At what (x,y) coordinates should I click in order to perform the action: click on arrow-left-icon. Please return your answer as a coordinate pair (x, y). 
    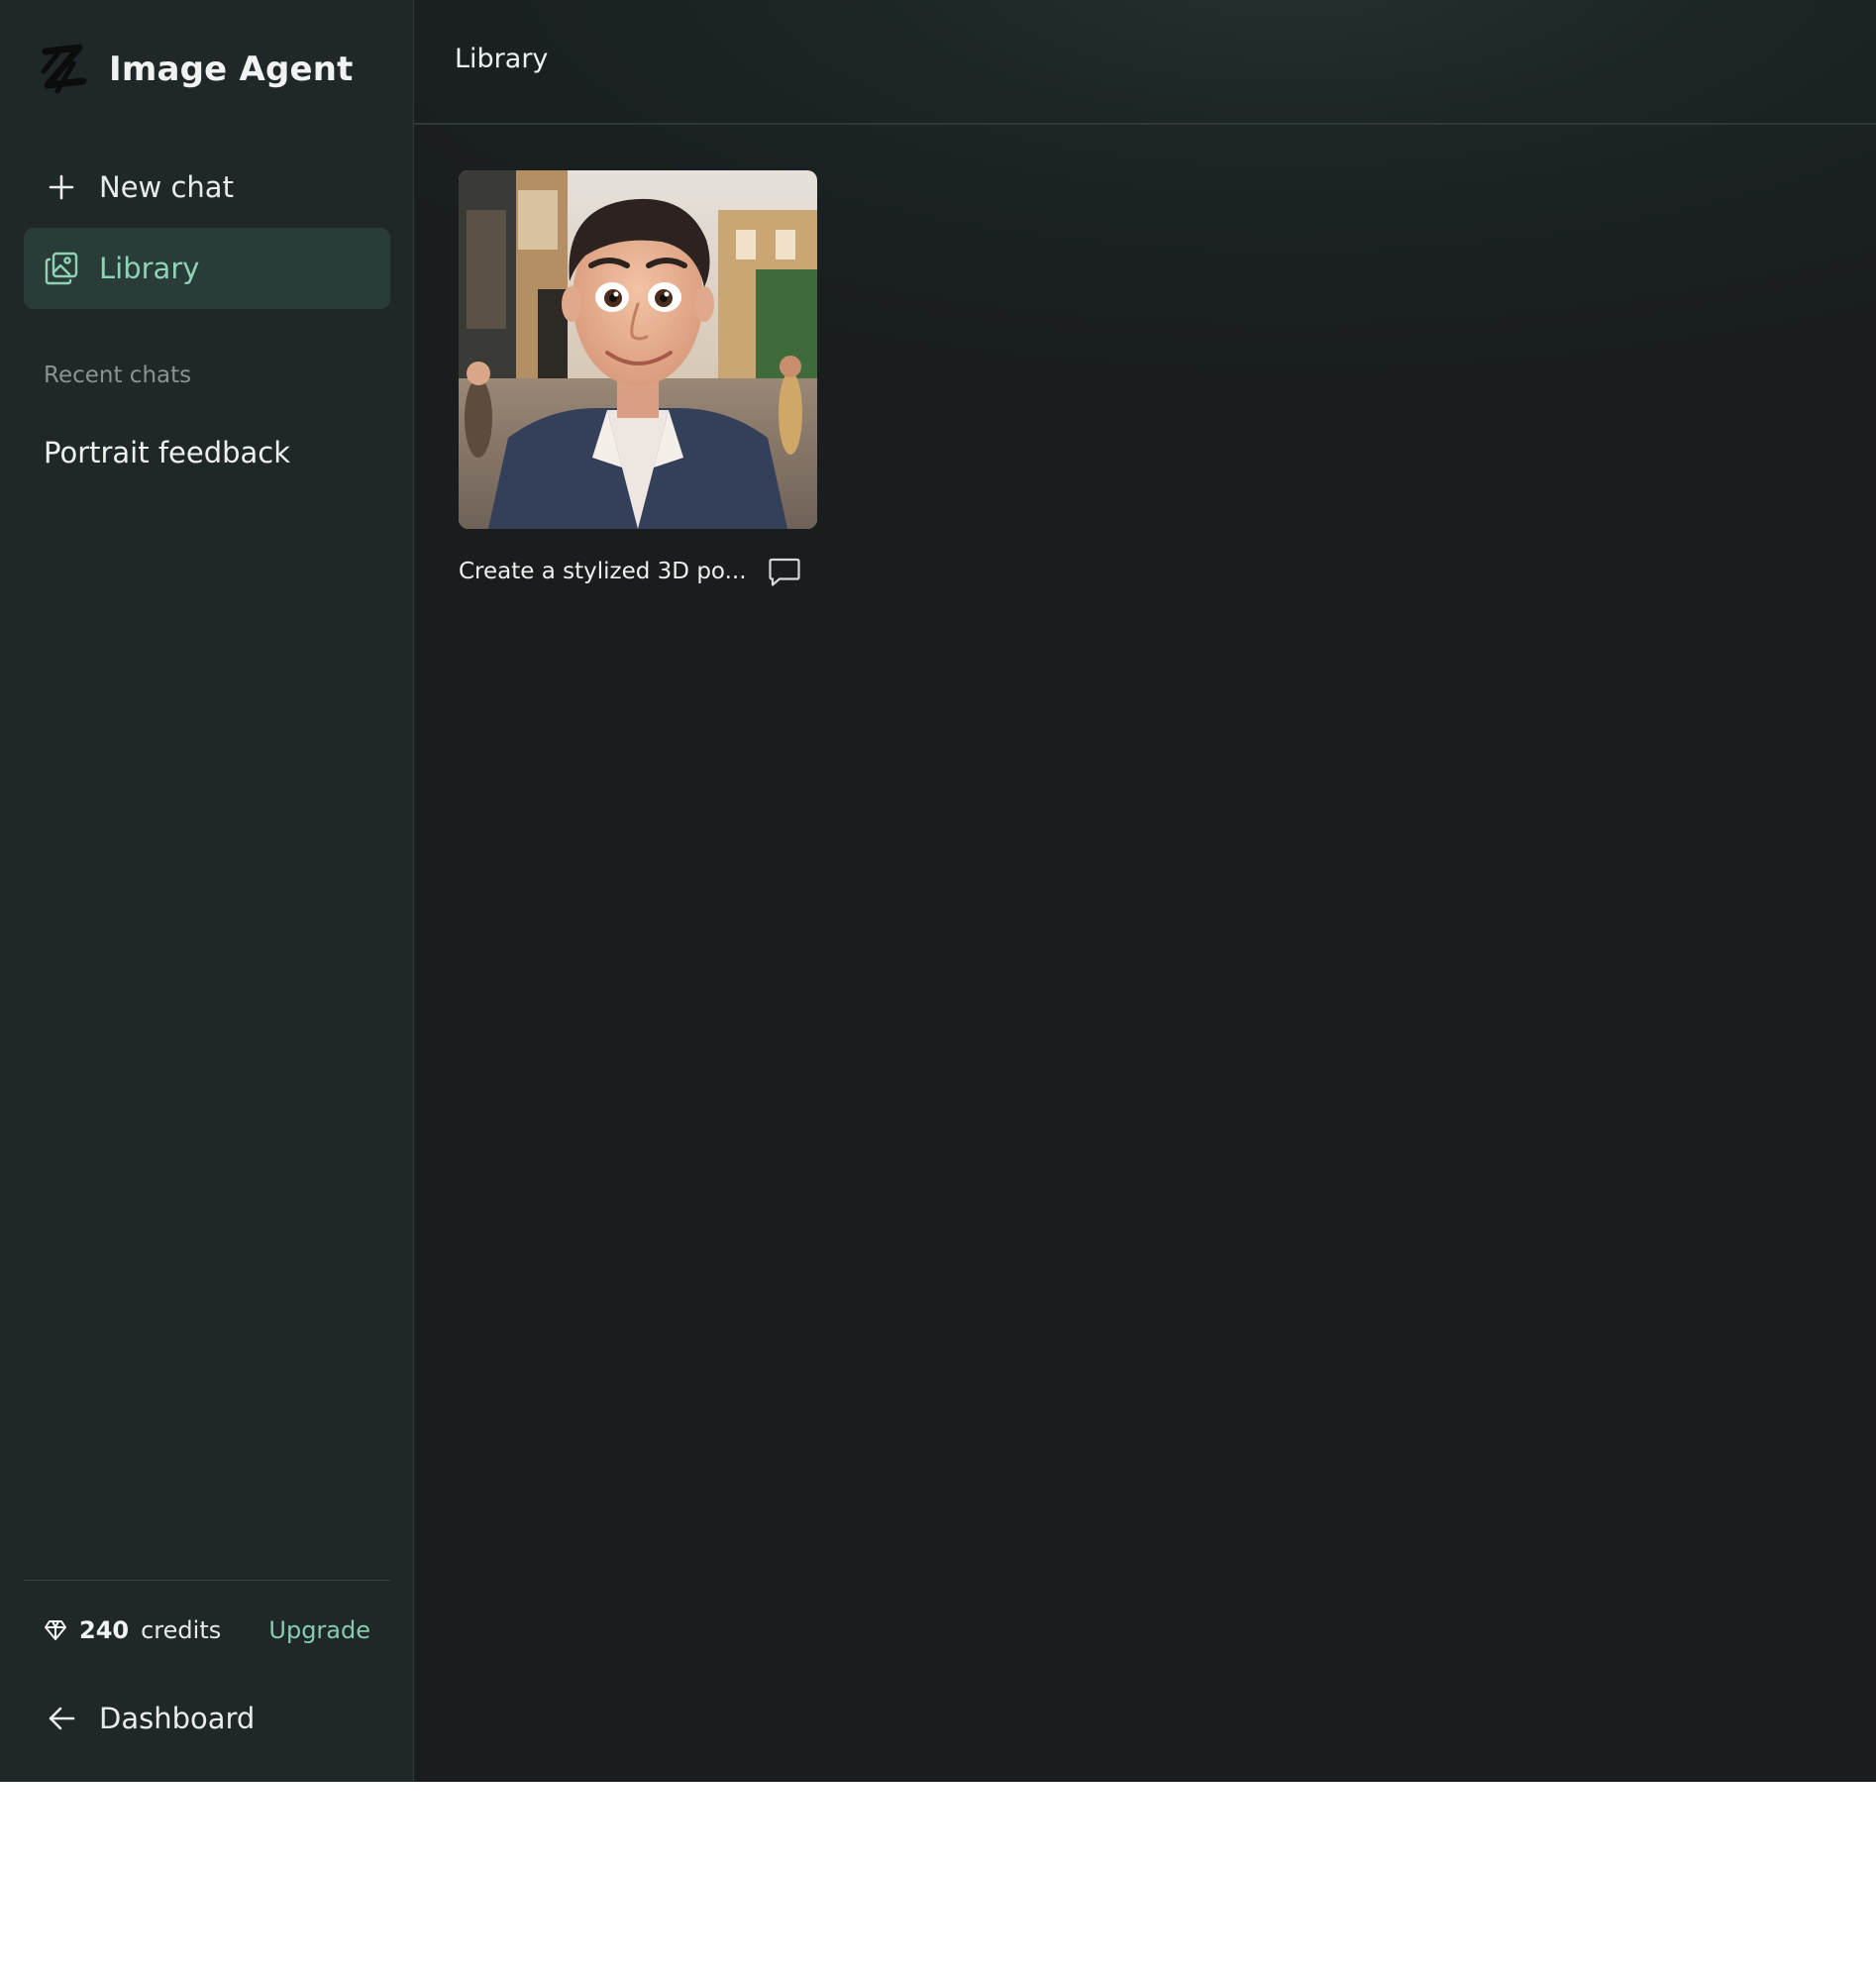
    Looking at the image, I should click on (61, 1718).